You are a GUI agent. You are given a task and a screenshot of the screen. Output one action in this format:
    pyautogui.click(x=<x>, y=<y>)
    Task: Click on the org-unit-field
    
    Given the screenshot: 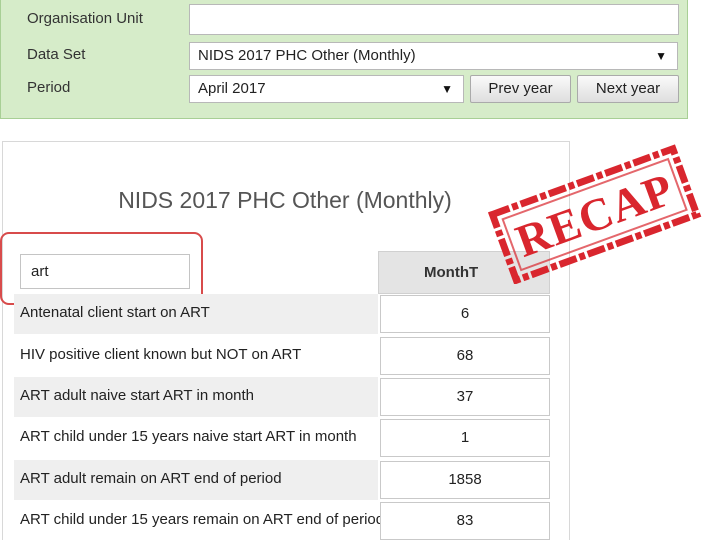 What is the action you would take?
    pyautogui.click(x=434, y=19)
    